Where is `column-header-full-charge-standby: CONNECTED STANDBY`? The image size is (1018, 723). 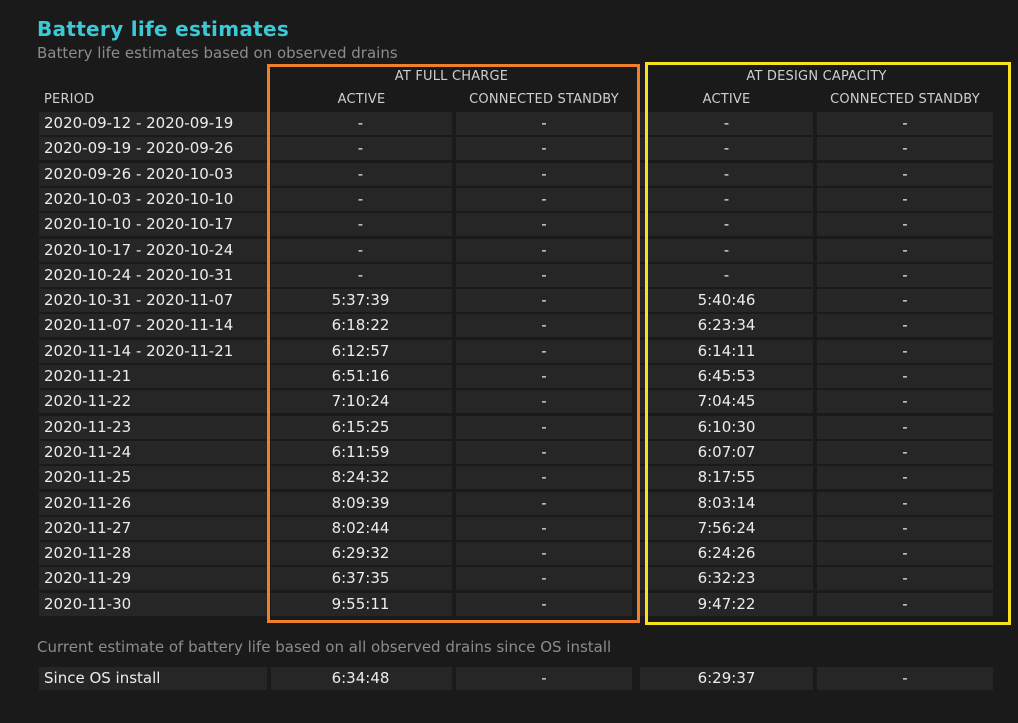 column-header-full-charge-standby: CONNECTED STANDBY is located at coordinates (544, 99).